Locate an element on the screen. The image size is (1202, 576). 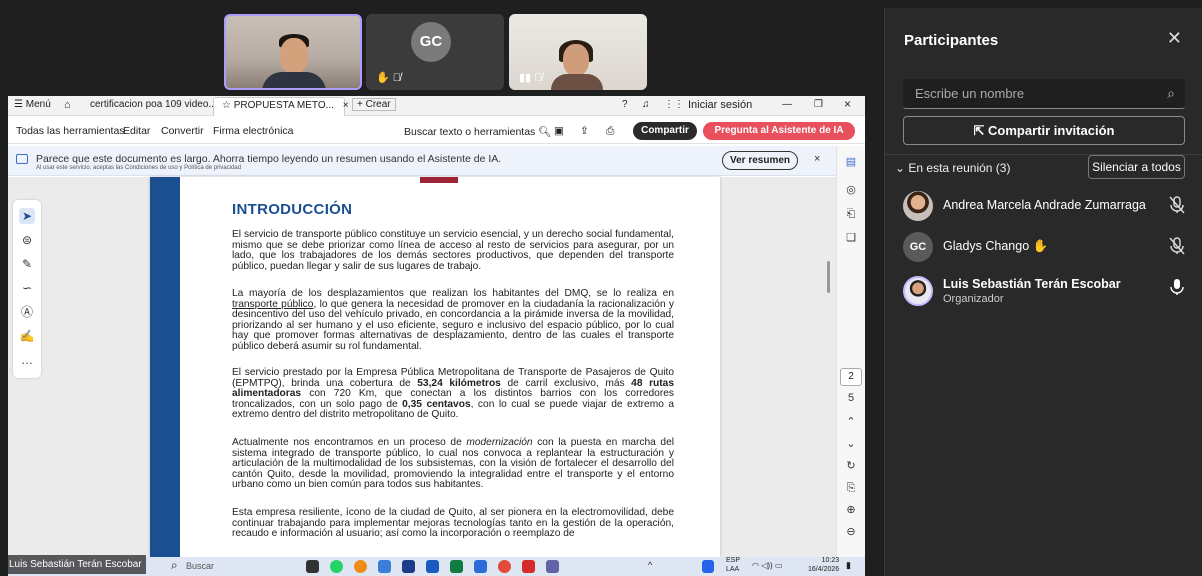
wifi-volume-battery-icons: ◠ ◁)) ▭ is located at coordinates (767, 565).